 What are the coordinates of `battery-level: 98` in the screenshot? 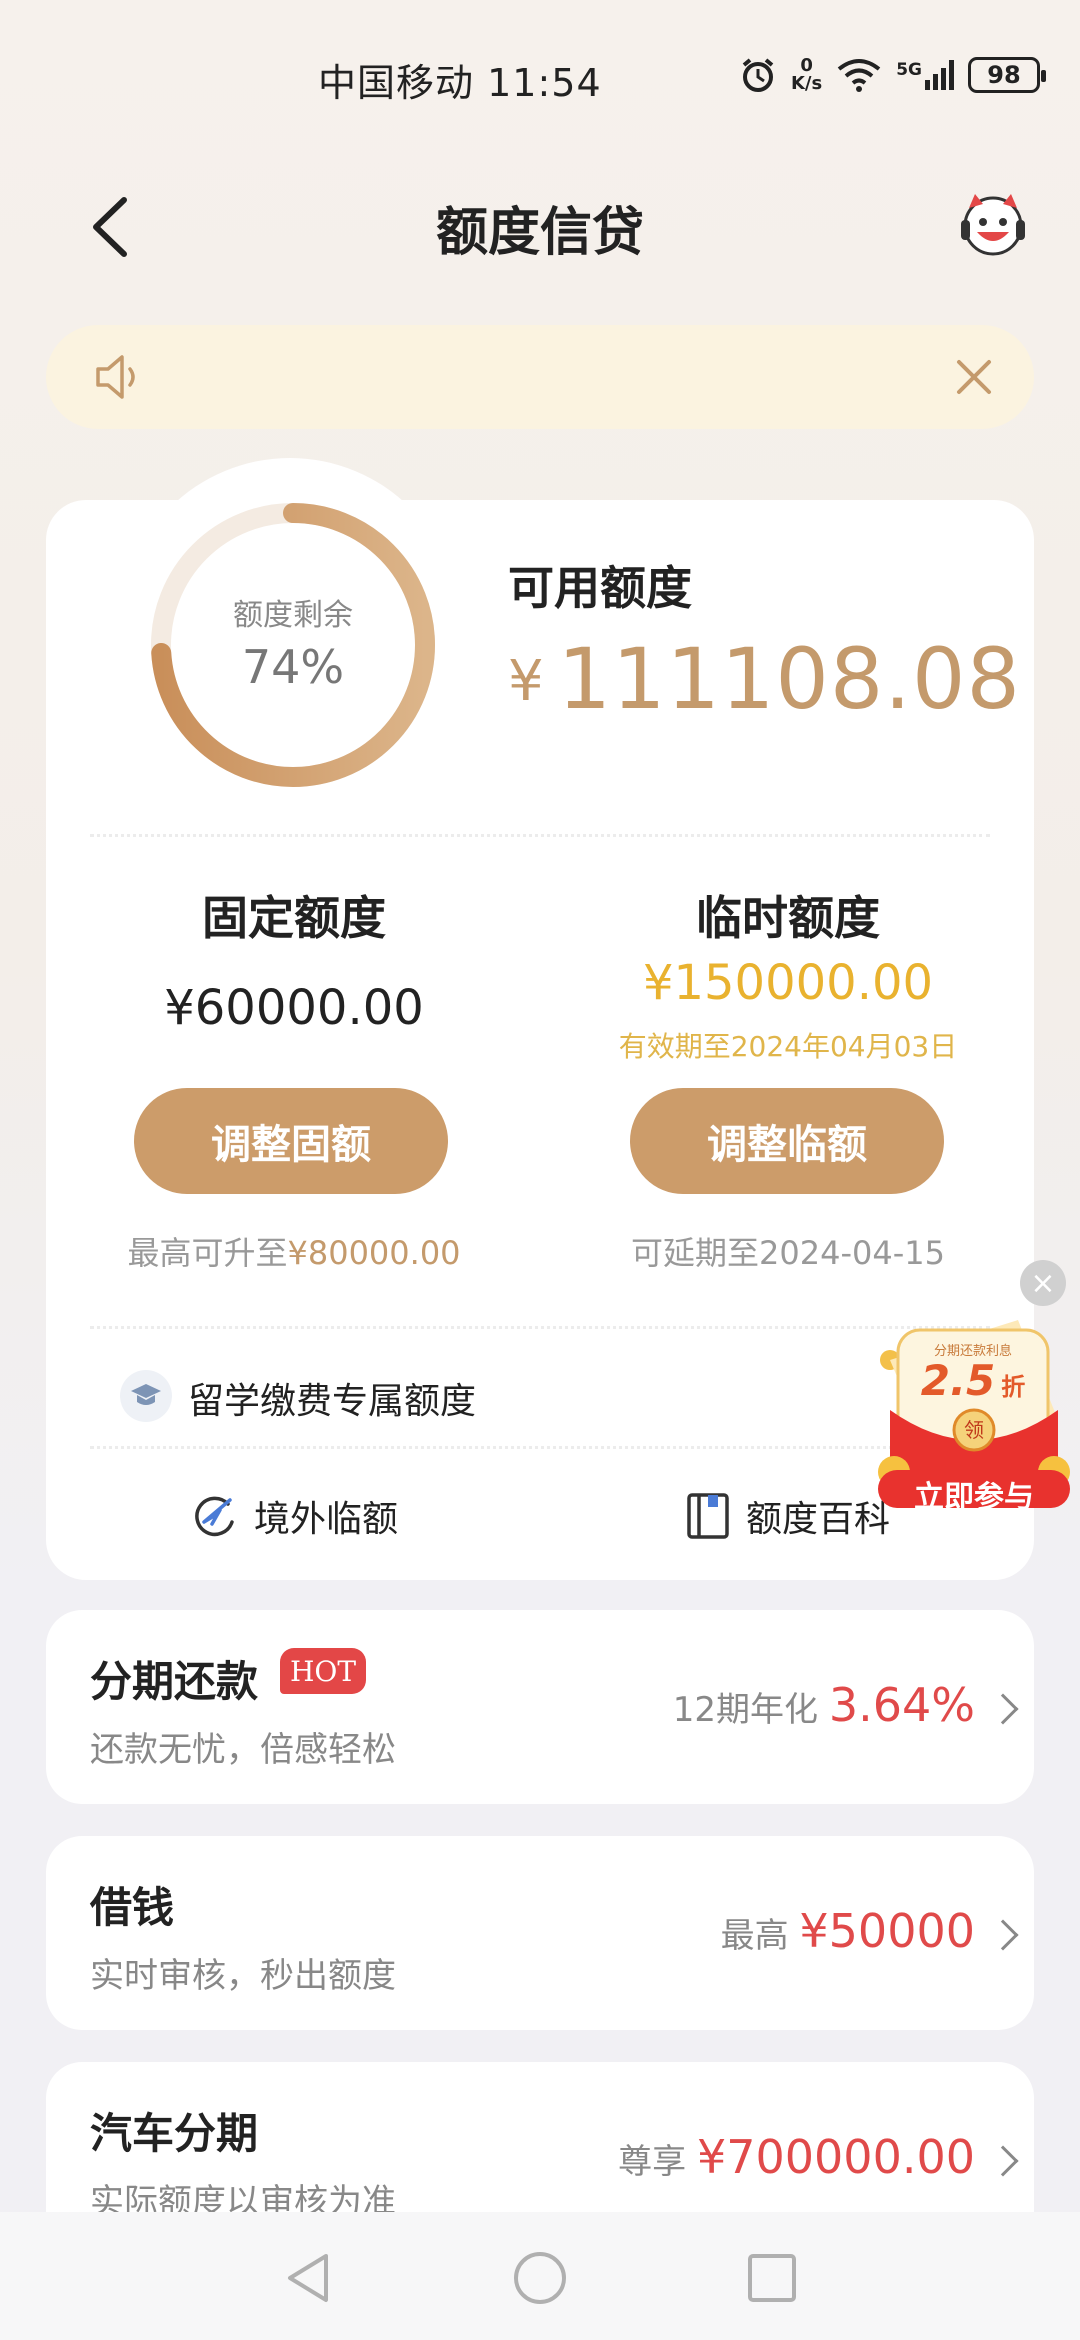 It's located at (1004, 75).